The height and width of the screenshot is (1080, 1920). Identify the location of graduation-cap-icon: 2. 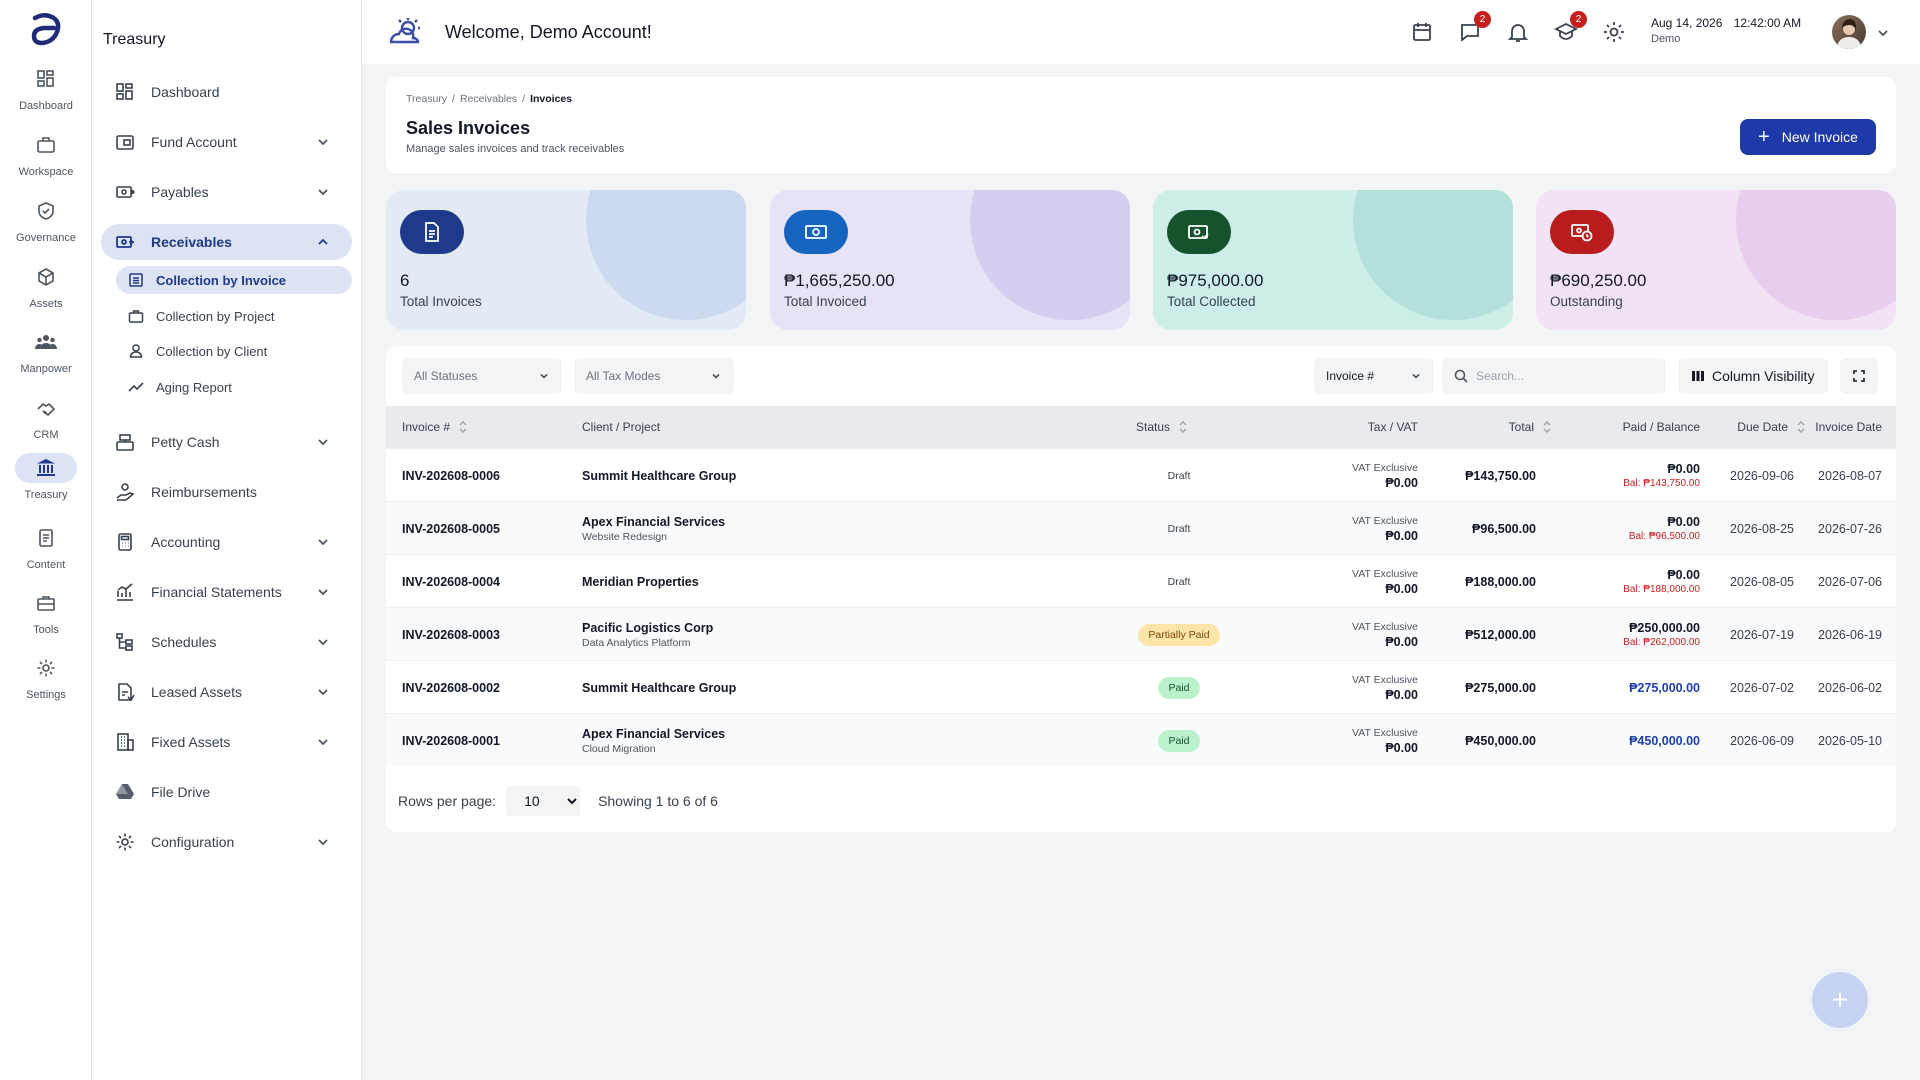
(1570, 27).